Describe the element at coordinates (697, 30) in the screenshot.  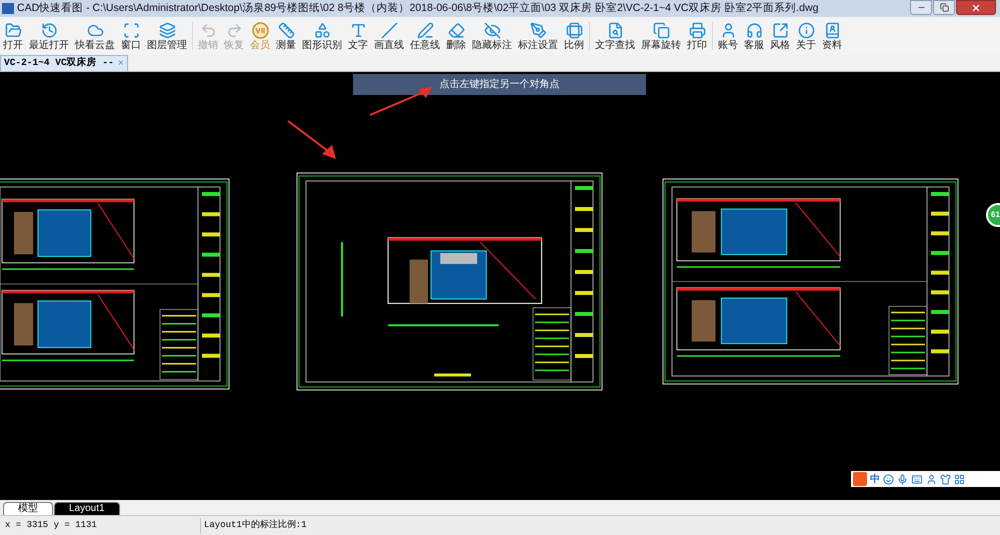
I see `printer-icon` at that location.